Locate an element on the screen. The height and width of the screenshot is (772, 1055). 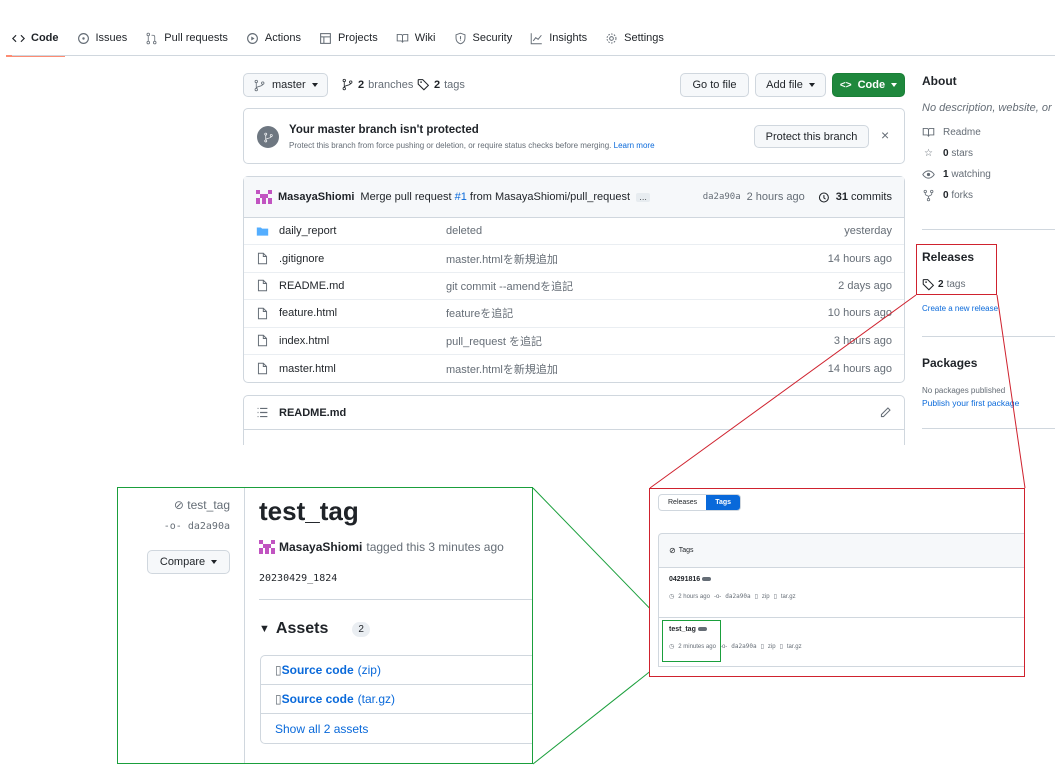
release-tag-link: ⊘ test_tag is located at coordinates (174, 505).